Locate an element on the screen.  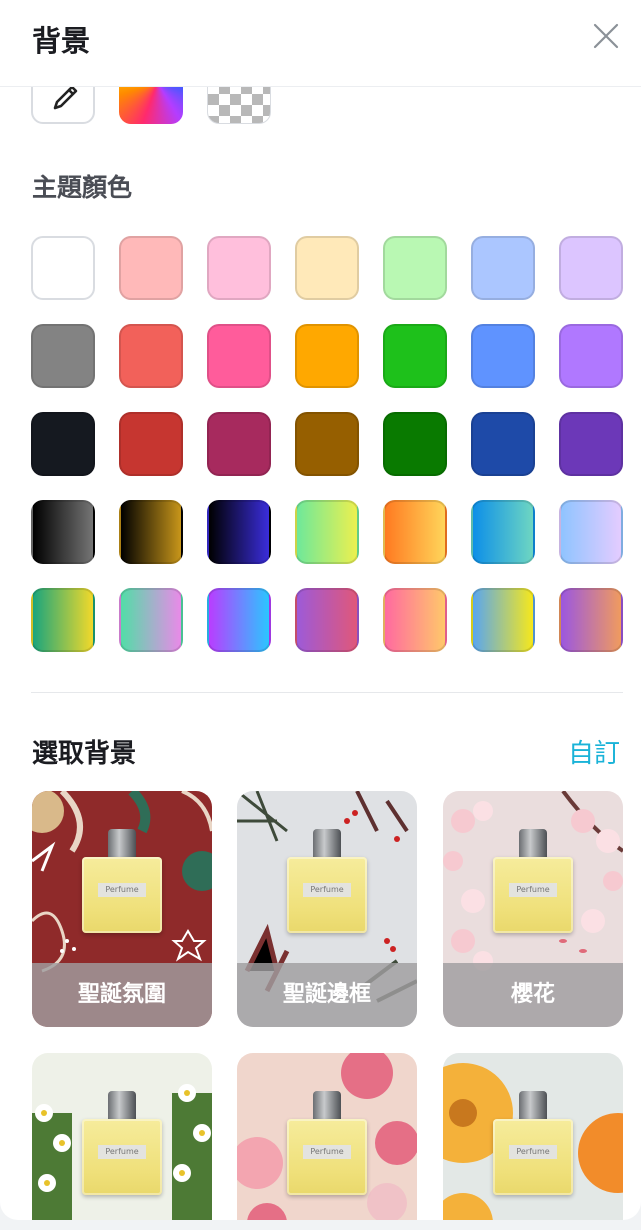
background-card-christmas-vibe: Perfume 聖誕氛圍 is located at coordinates (122, 909).